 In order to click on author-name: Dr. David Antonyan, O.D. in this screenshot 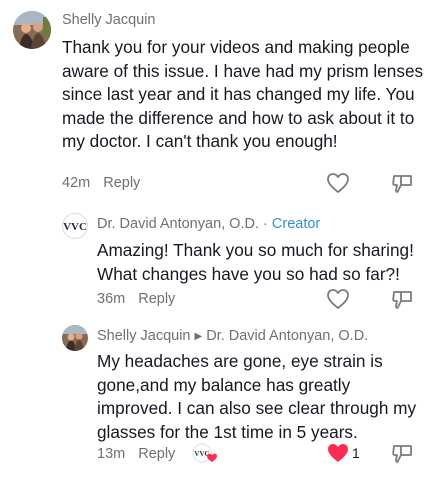, I will do `click(178, 224)`.